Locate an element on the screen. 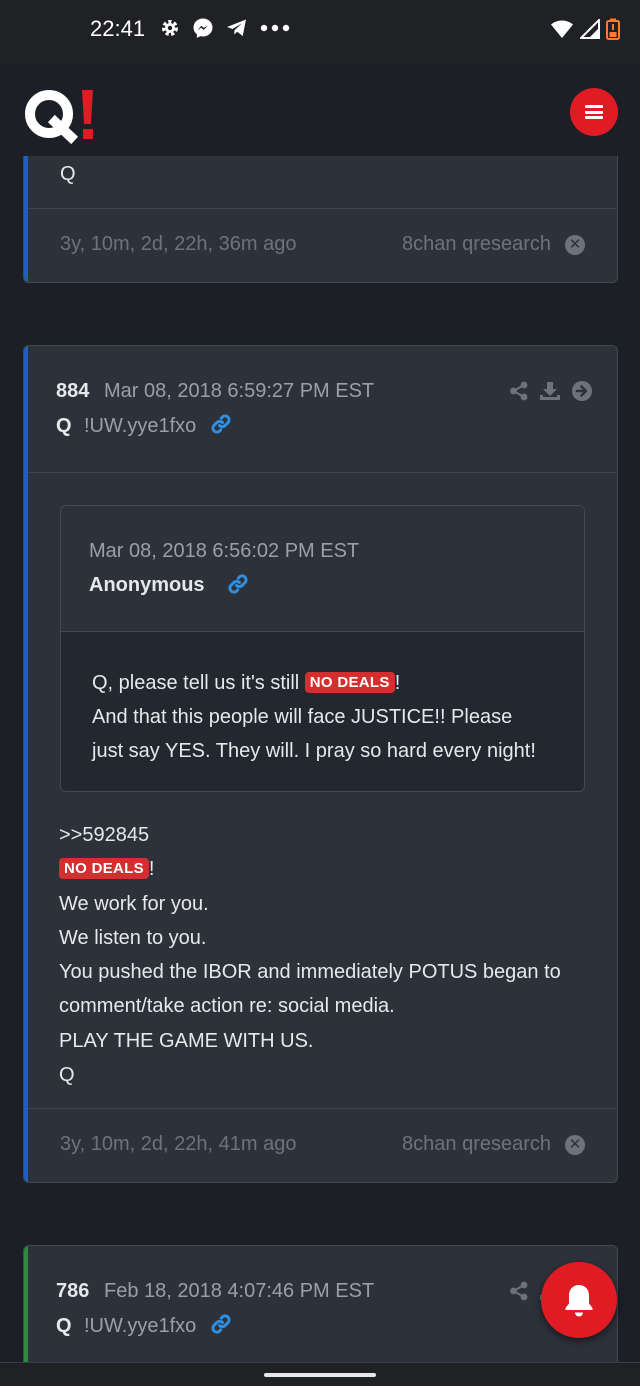  signal-icon is located at coordinates (590, 29).